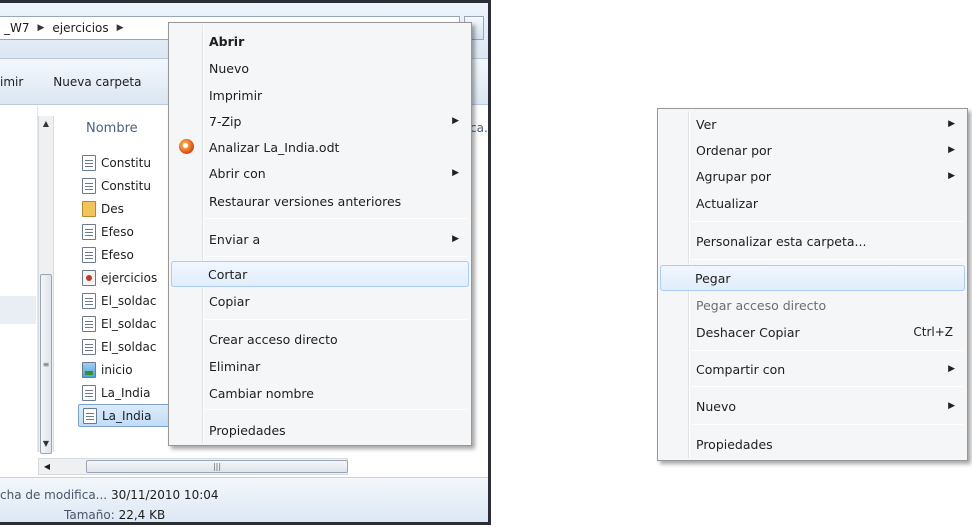  I want to click on menu-item-7zip: 7-Zip ▶, so click(320, 121).